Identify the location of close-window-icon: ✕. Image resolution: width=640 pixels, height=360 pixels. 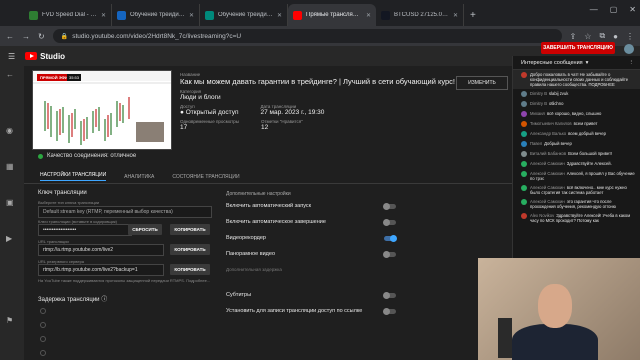
(632, 9).